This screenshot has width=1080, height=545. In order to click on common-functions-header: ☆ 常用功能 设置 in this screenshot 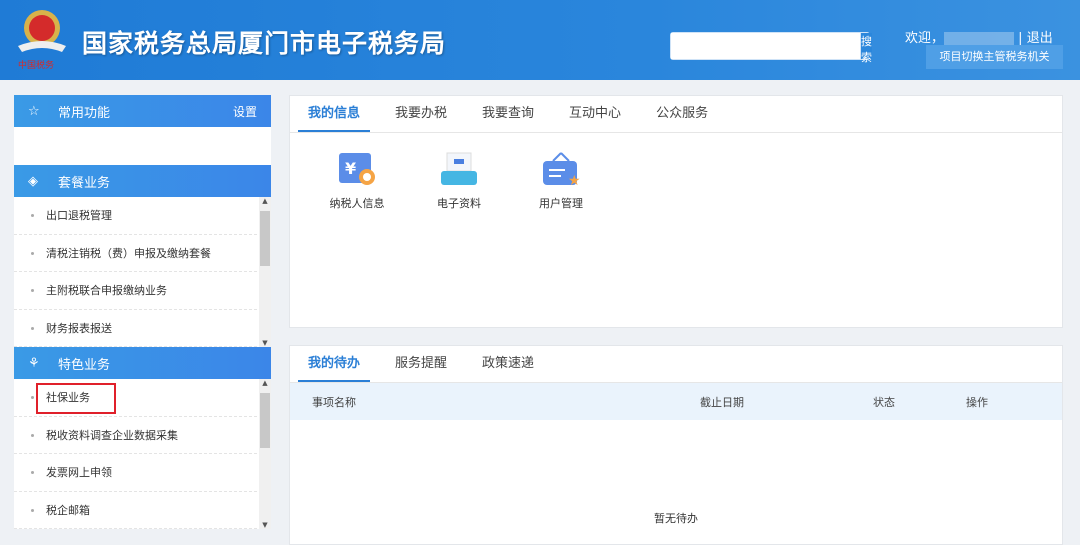, I will do `click(142, 111)`.